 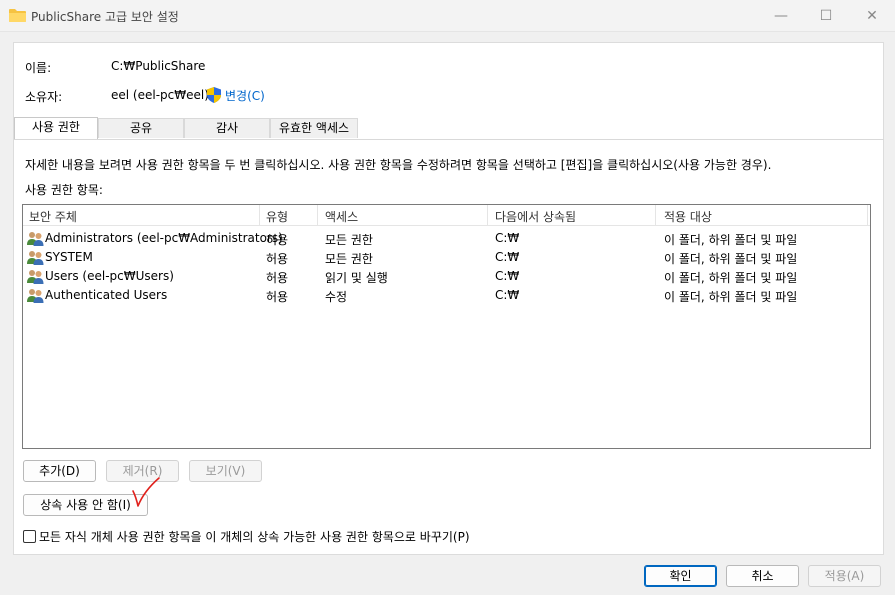 What do you see at coordinates (214, 95) in the screenshot?
I see `uac-shield-icon` at bounding box center [214, 95].